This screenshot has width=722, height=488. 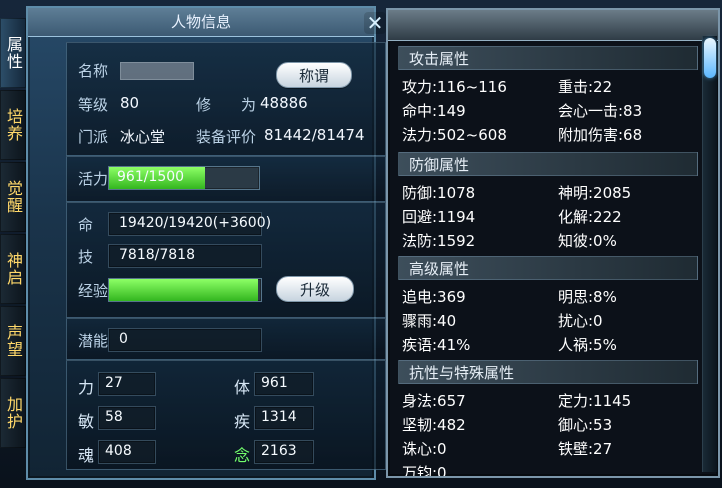 I want to click on attr-swift-value: 1314, so click(x=279, y=417).